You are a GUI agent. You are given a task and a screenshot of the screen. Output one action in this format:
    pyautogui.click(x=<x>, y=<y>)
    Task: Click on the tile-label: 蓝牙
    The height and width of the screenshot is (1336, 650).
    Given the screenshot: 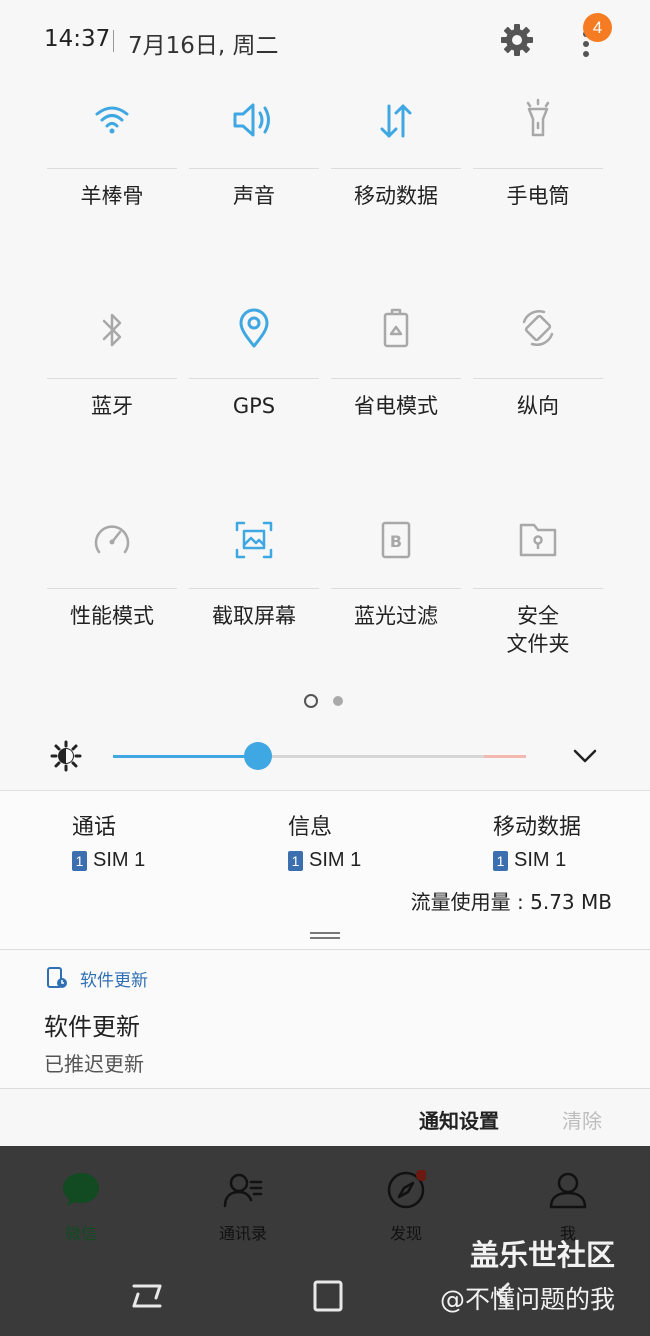 What is the action you would take?
    pyautogui.click(x=112, y=406)
    